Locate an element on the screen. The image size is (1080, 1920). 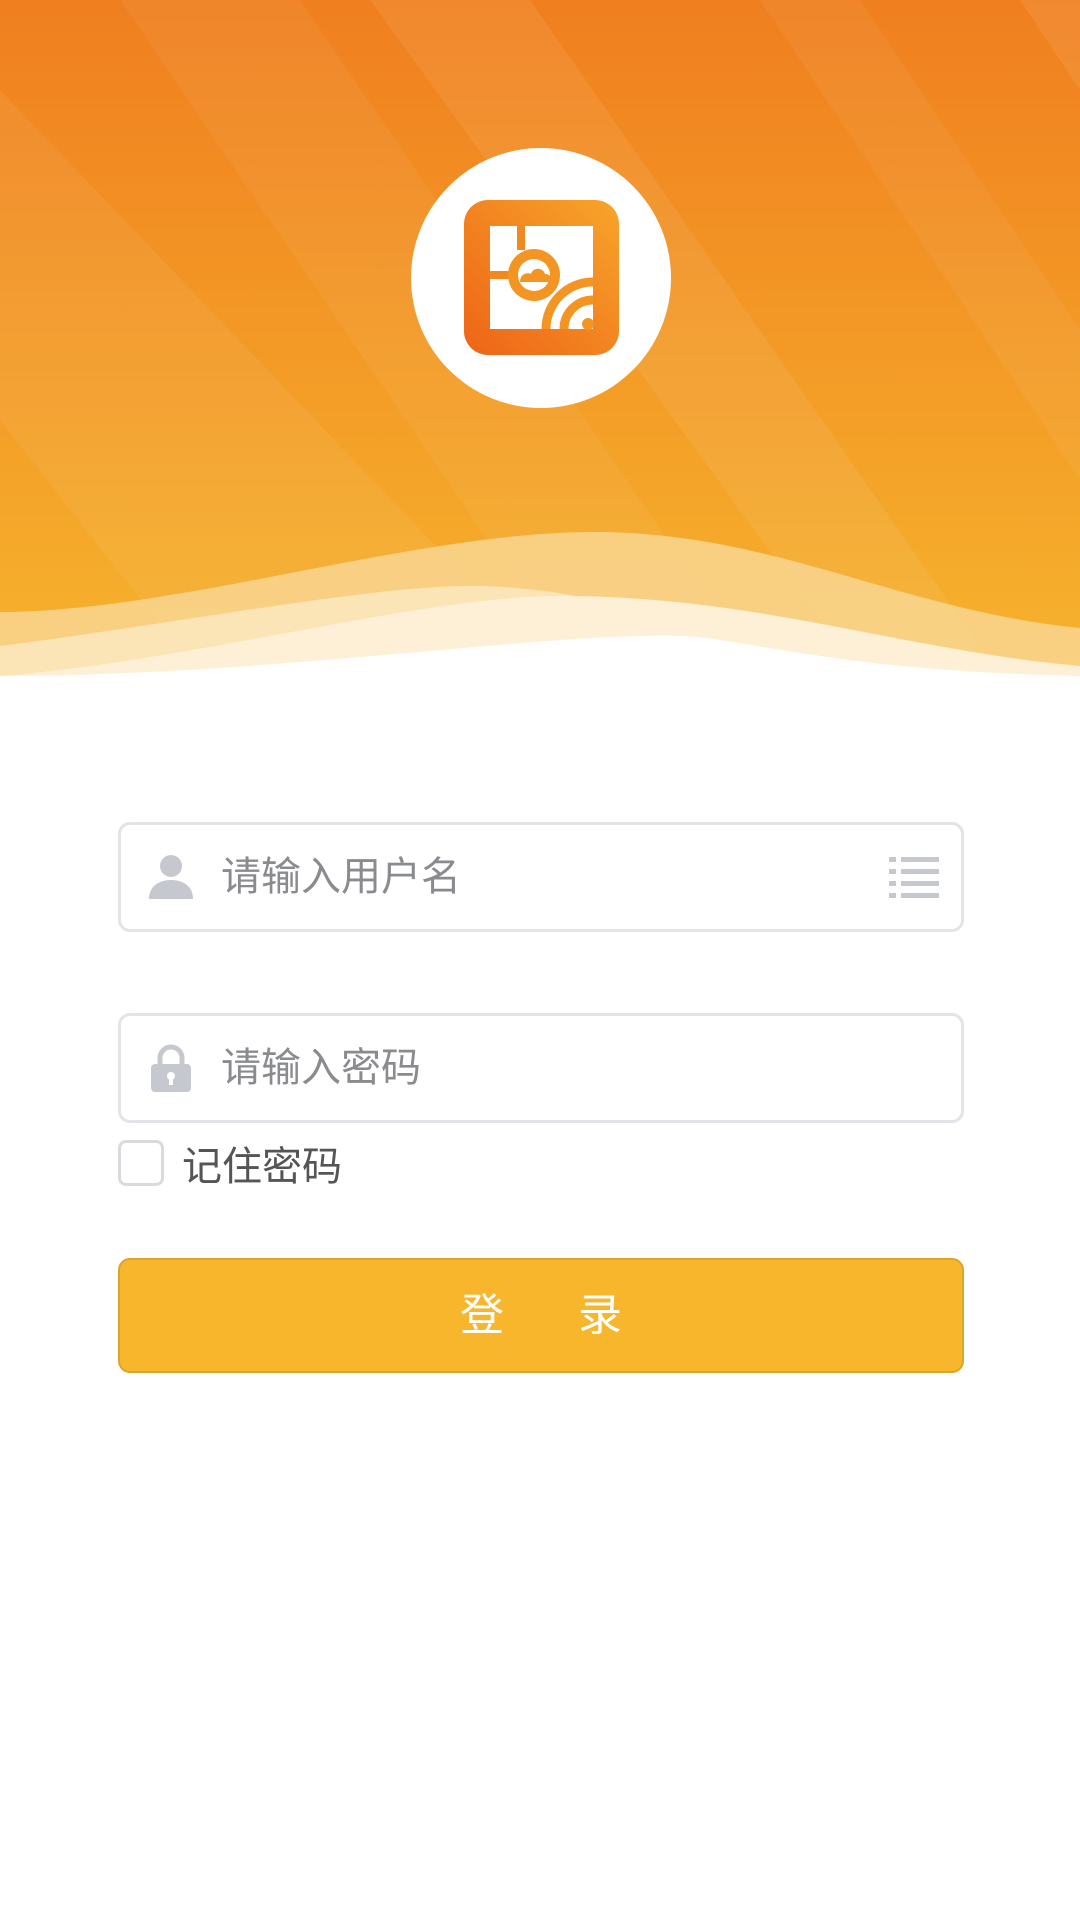
lock-icon is located at coordinates (171, 1068).